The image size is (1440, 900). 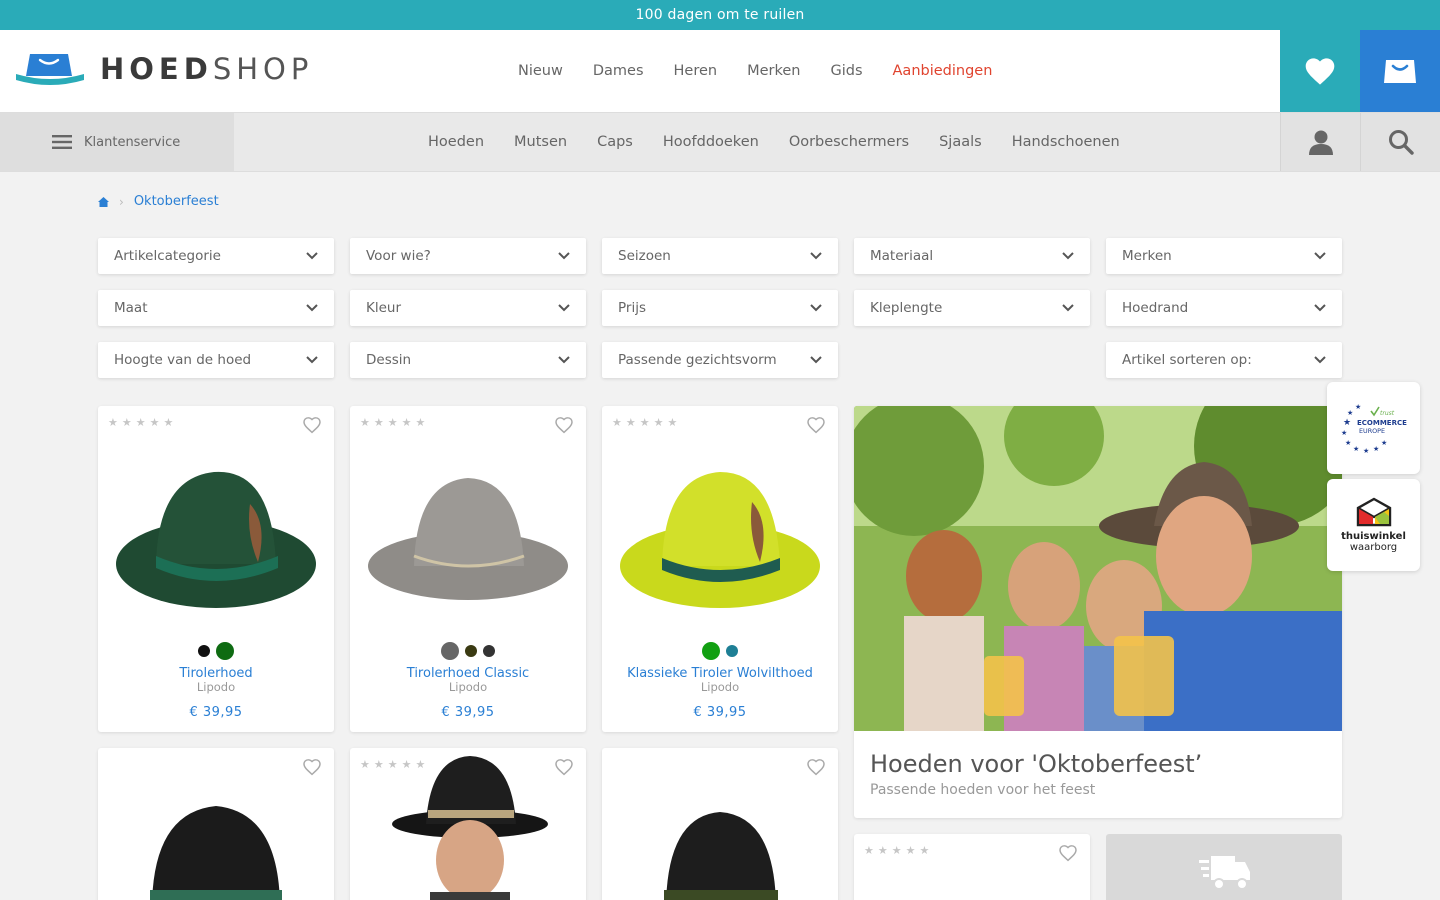 What do you see at coordinates (468, 256) in the screenshot?
I see `filter-voor-wie: Voor wie?` at bounding box center [468, 256].